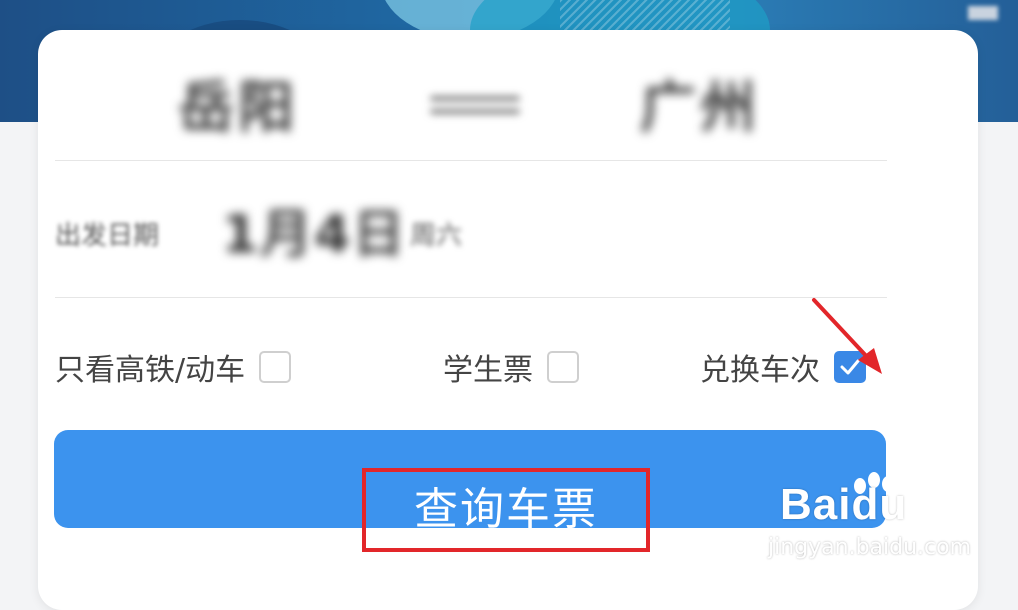  I want to click on option-student-ticket: 学生票, so click(511, 367).